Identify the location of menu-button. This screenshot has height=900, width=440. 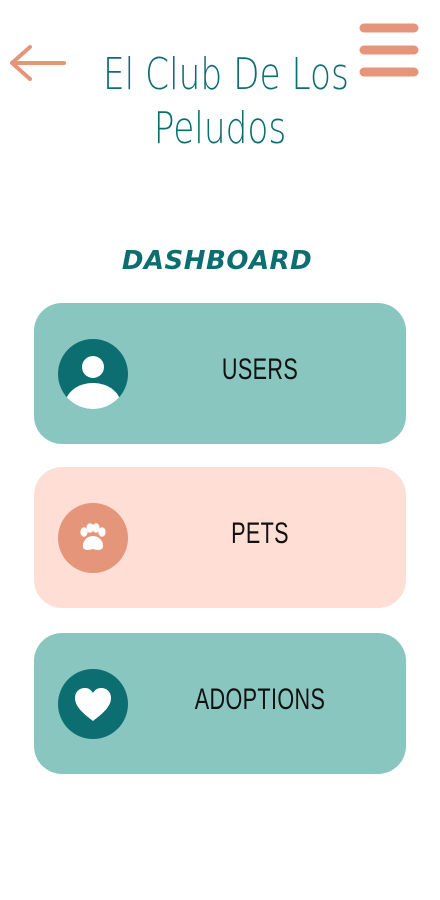
(389, 51).